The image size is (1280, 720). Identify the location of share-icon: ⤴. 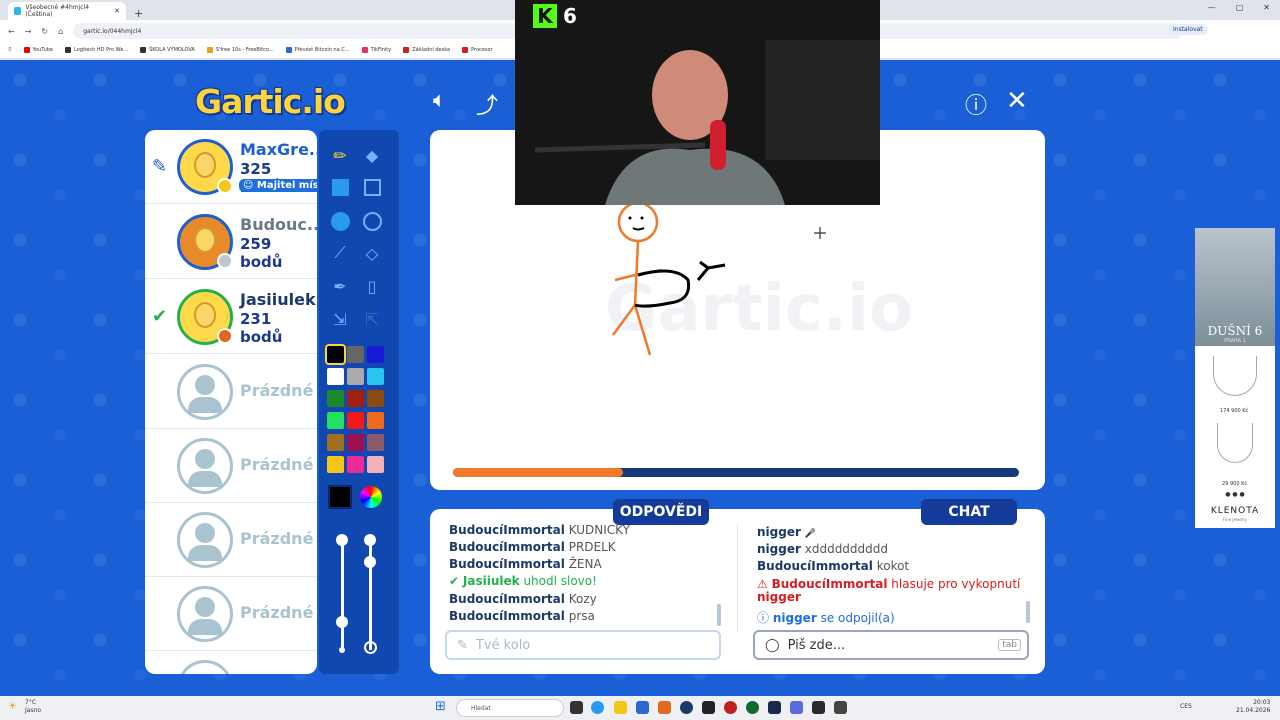
(487, 104).